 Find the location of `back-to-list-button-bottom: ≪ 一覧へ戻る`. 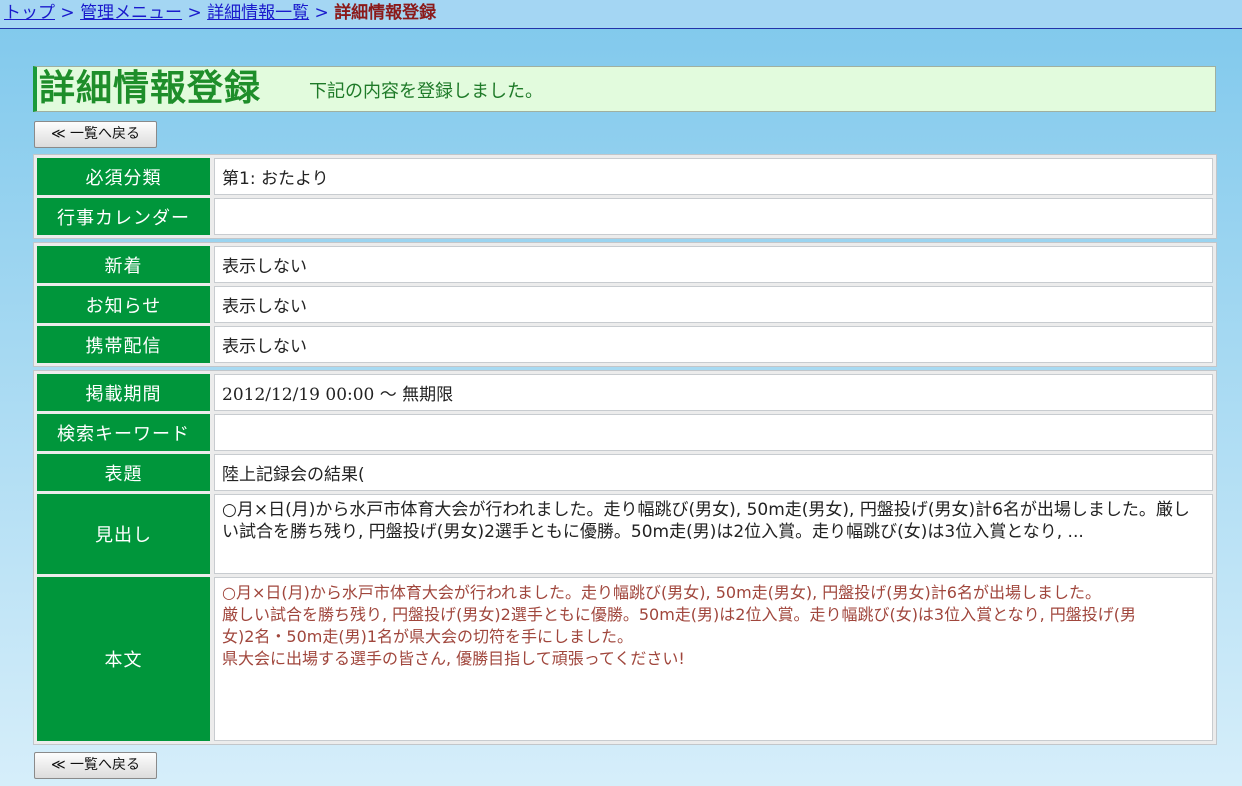

back-to-list-button-bottom: ≪ 一覧へ戻る is located at coordinates (95, 765).